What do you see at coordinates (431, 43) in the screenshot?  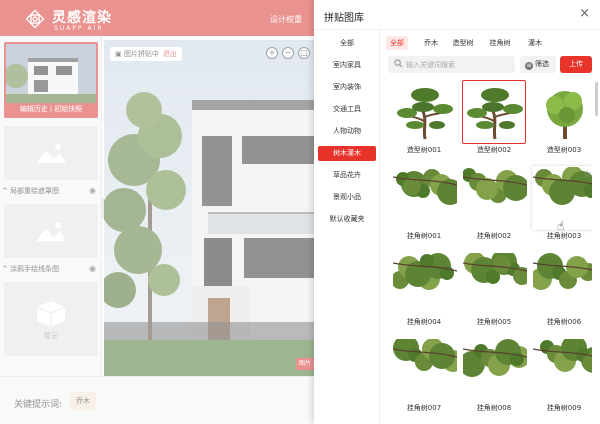 I see `filter-tab: 乔木` at bounding box center [431, 43].